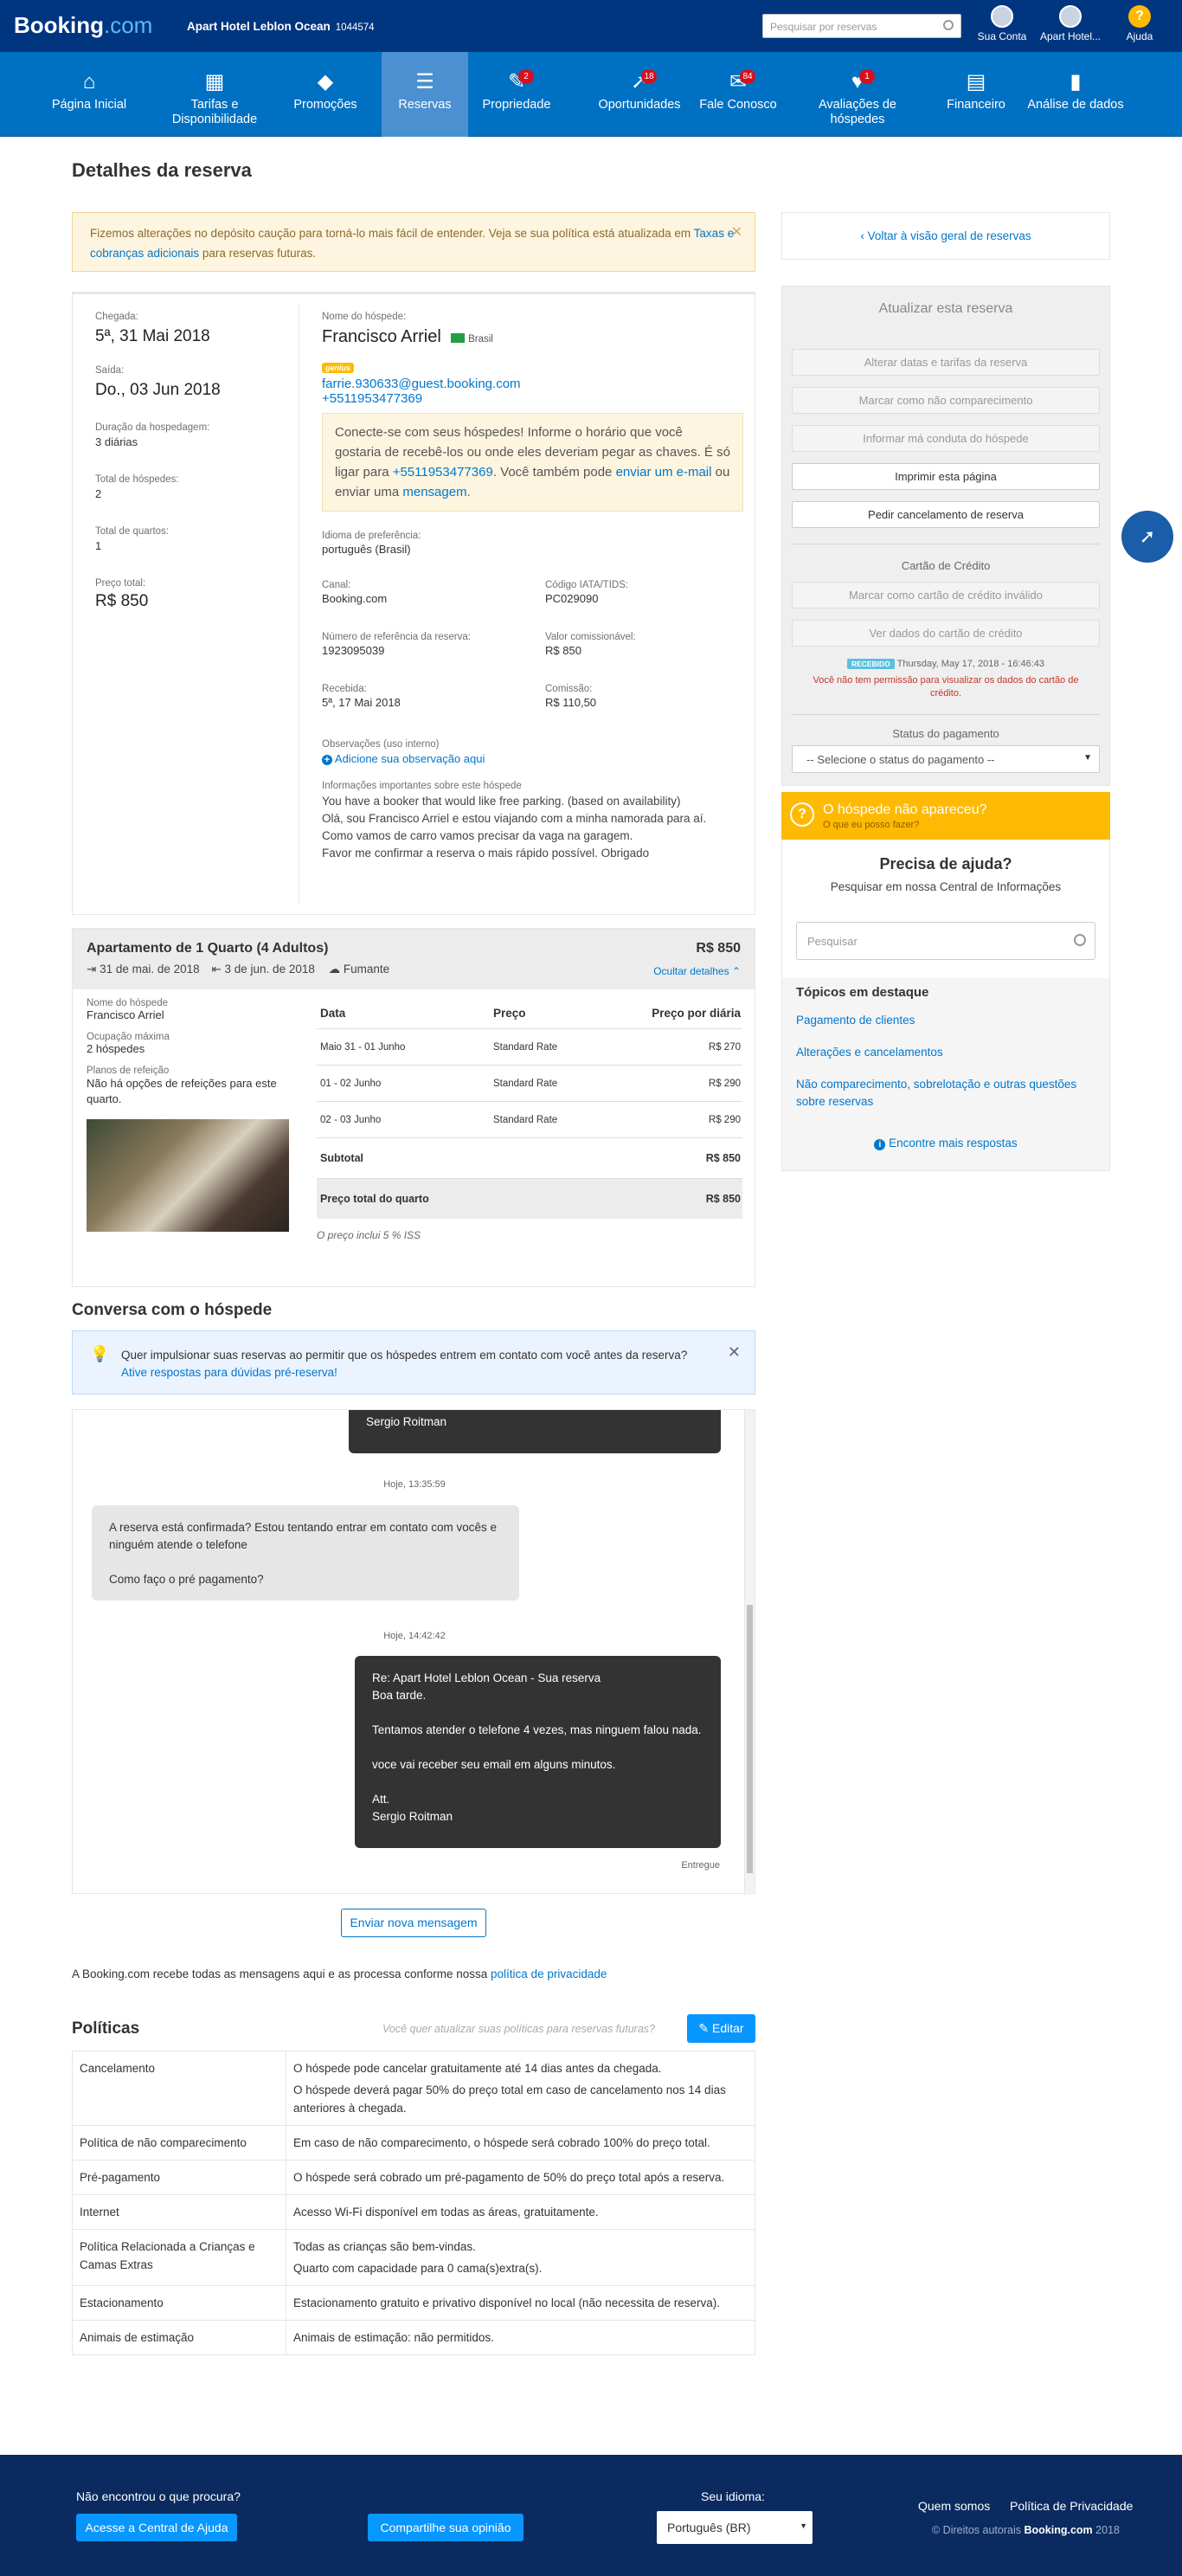 The height and width of the screenshot is (2576, 1182). What do you see at coordinates (413, 1923) in the screenshot?
I see `new-message-button: Enviar nova mensagem` at bounding box center [413, 1923].